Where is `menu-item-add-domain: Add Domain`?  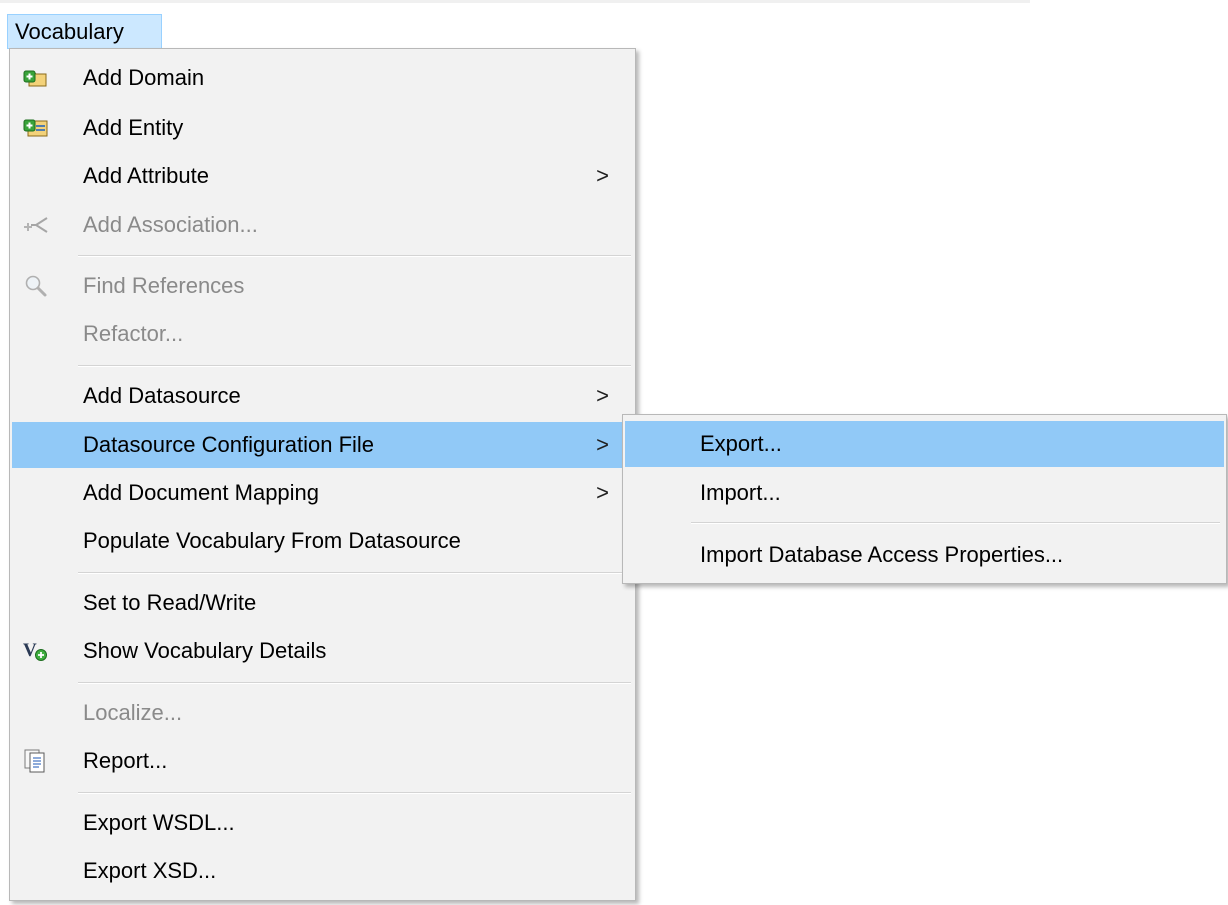
menu-item-add-domain: Add Domain is located at coordinates (322, 78).